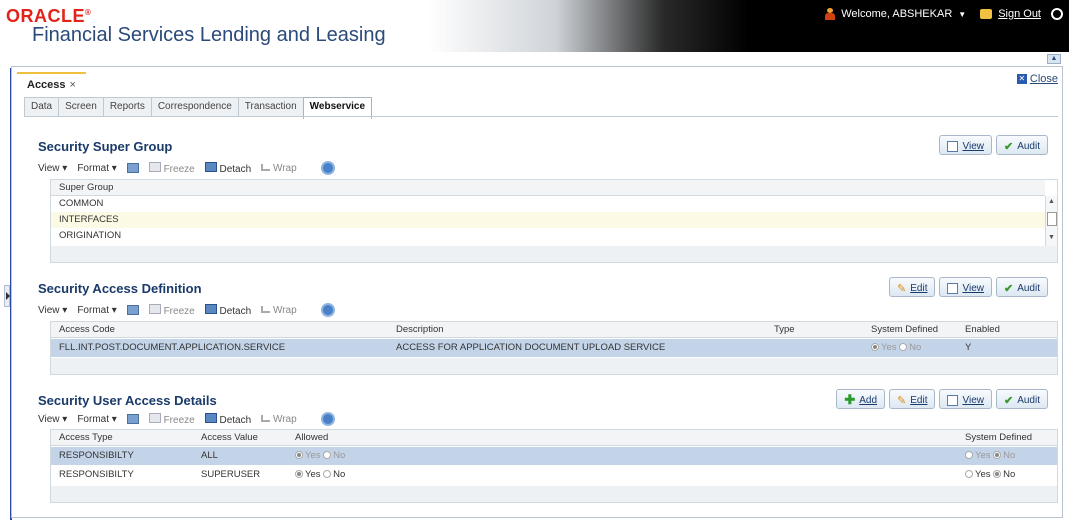 Image resolution: width=1069 pixels, height=524 pixels. Describe the element at coordinates (962, 14) in the screenshot. I see `chevron-down-icon: ▼` at that location.